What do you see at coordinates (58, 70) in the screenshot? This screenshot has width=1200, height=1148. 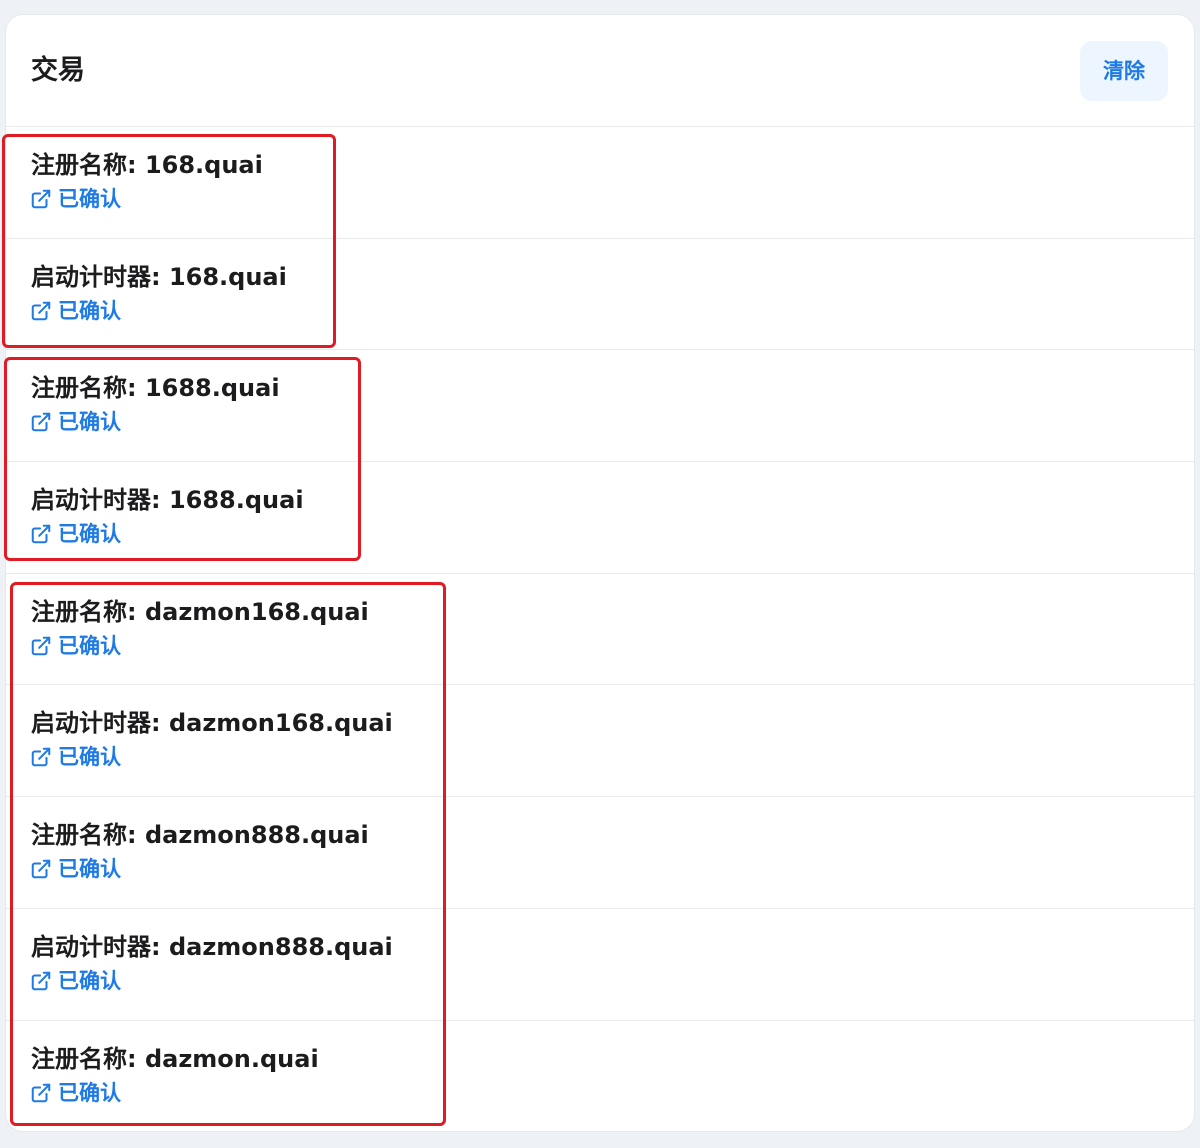 I see `page-title: 交易` at bounding box center [58, 70].